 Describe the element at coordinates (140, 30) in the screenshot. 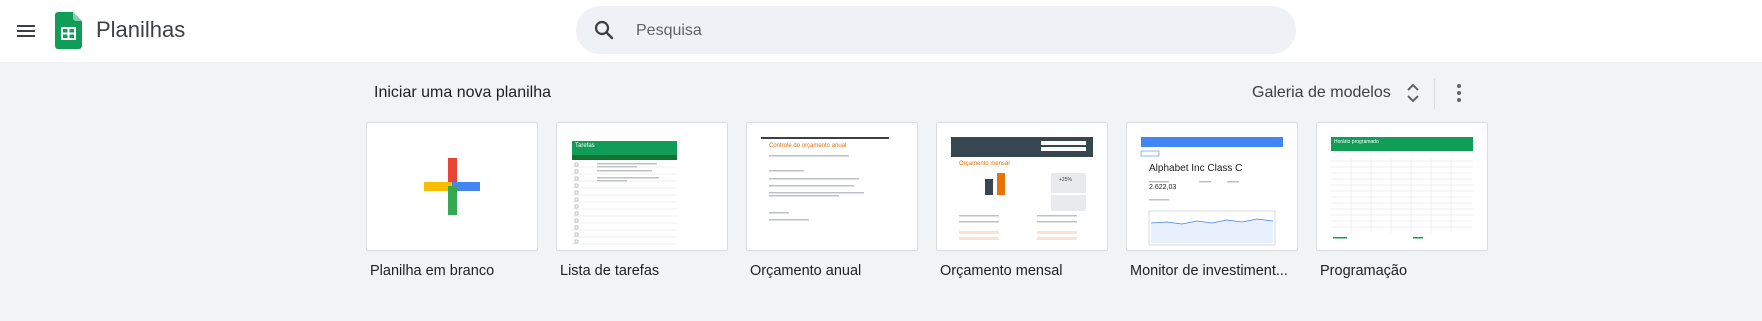

I see `app-title: Planilhas` at that location.